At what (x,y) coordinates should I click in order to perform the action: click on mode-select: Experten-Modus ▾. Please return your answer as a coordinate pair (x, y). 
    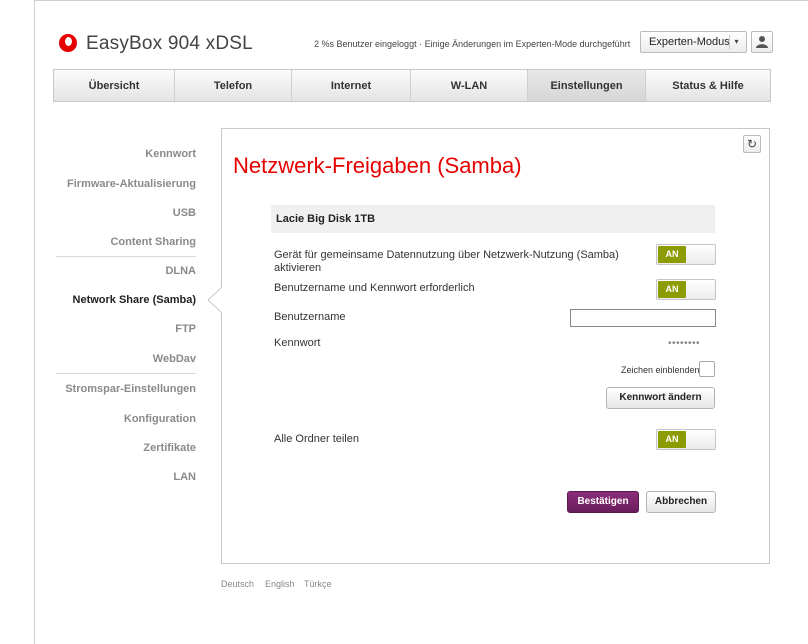
    Looking at the image, I should click on (693, 42).